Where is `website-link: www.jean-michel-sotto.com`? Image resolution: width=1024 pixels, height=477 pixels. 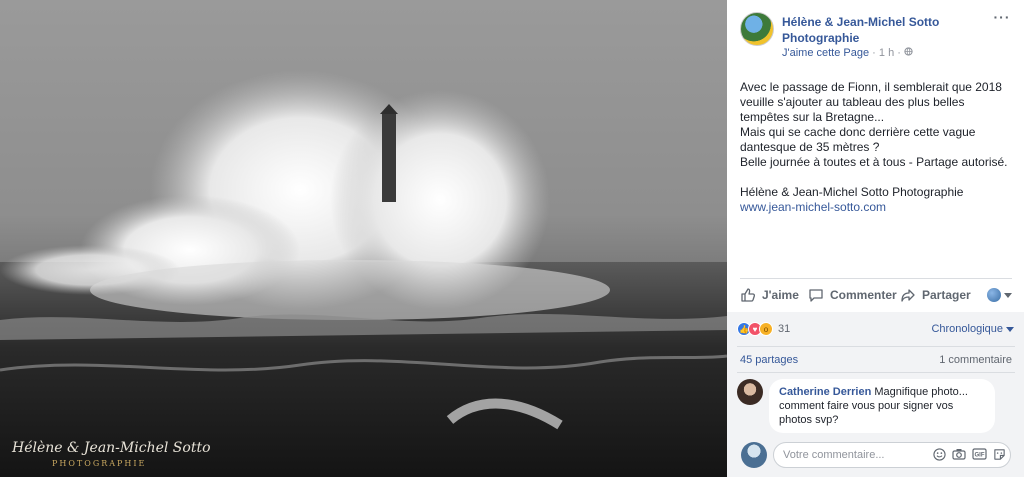 website-link: www.jean-michel-sotto.com is located at coordinates (877, 207).